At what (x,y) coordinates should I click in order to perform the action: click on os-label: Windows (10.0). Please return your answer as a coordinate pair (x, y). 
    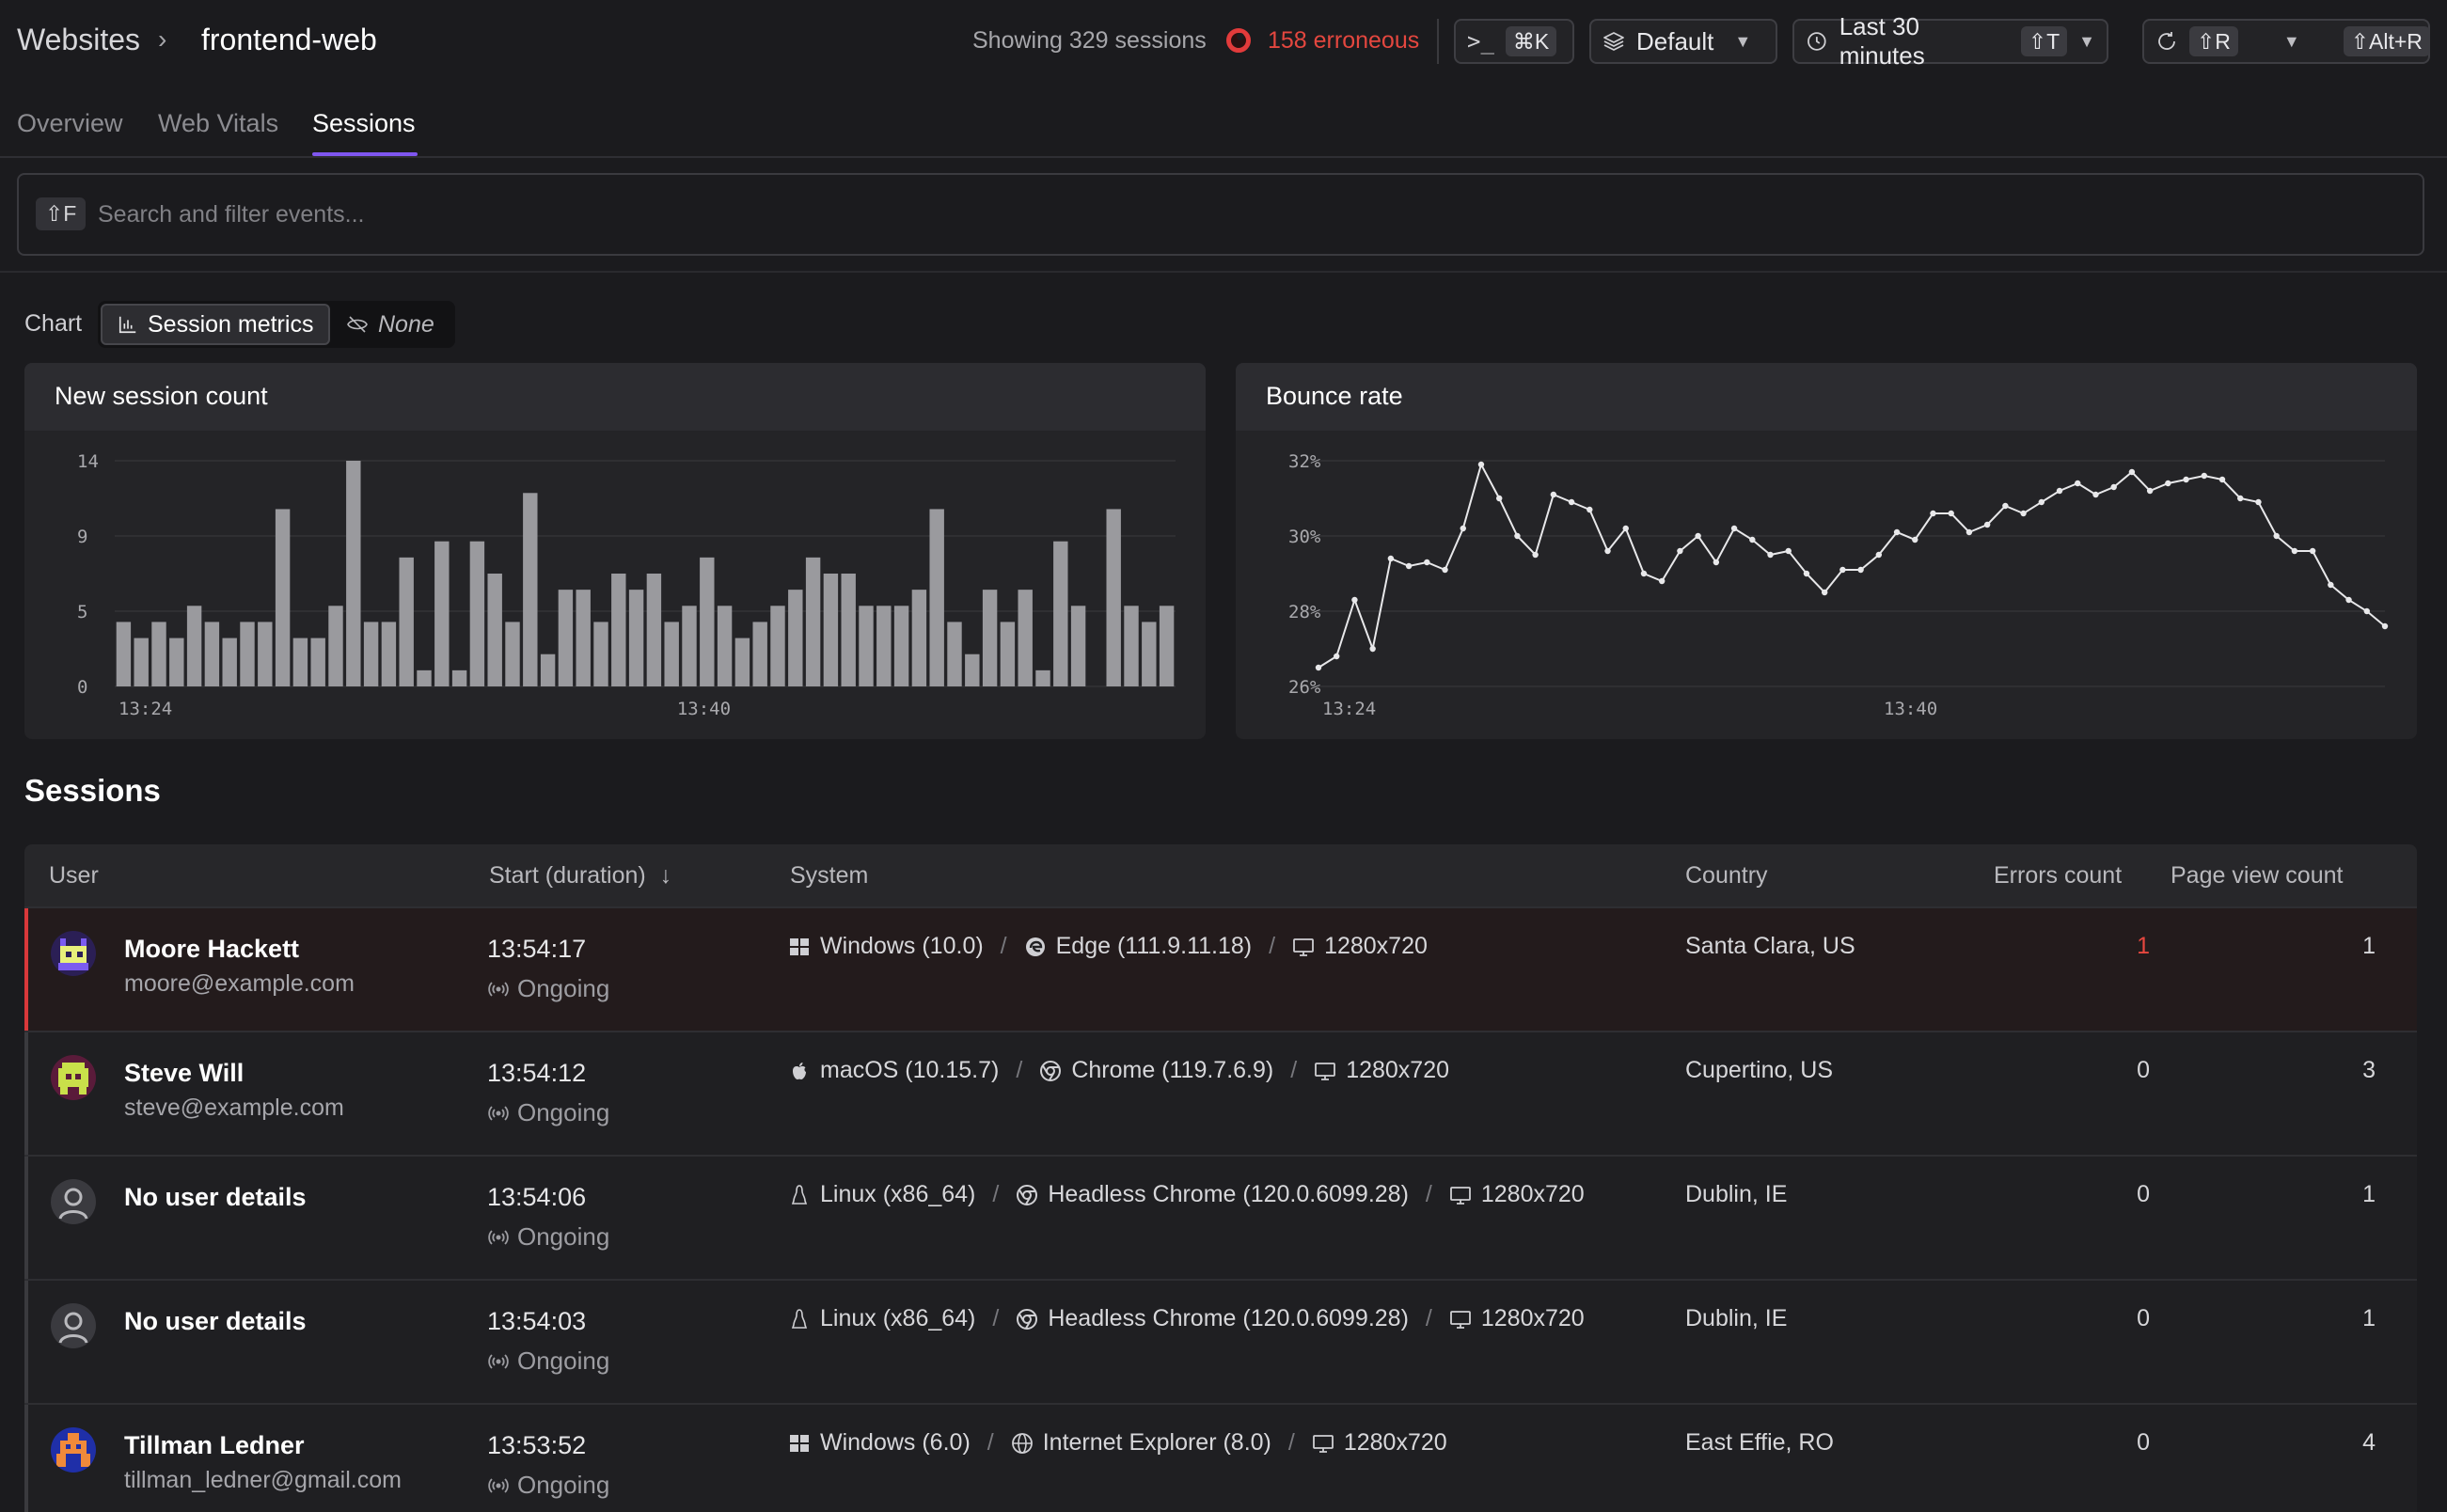
    Looking at the image, I should click on (902, 946).